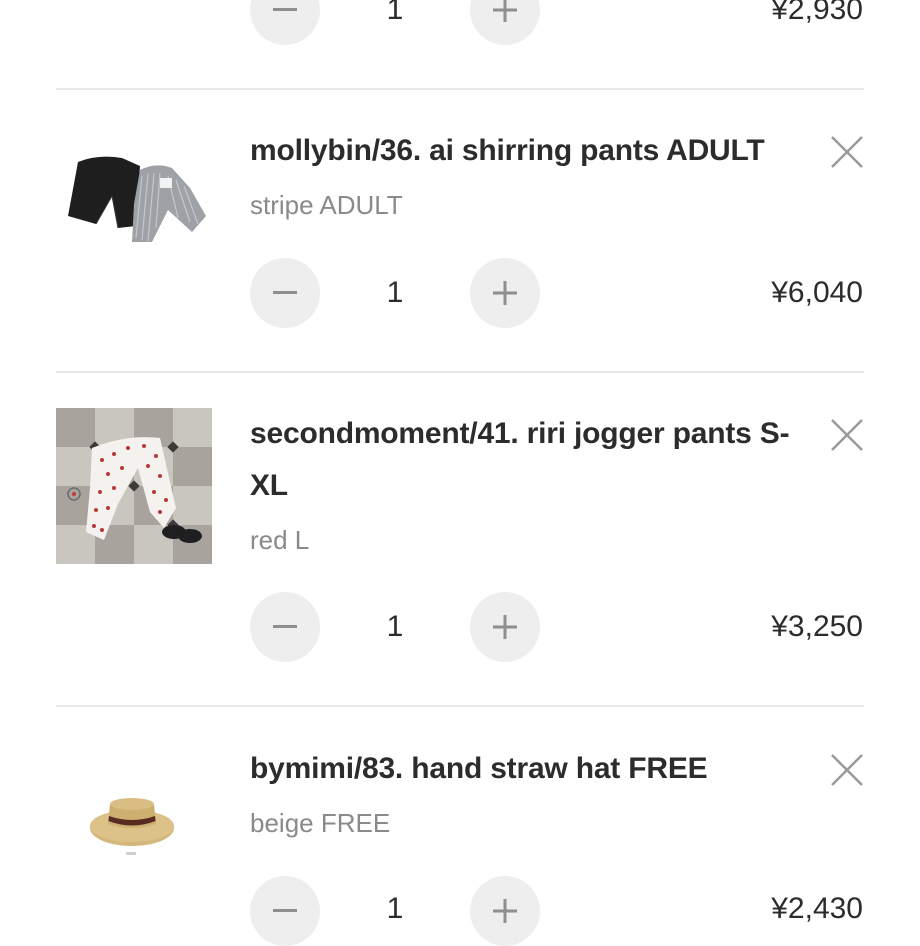 The height and width of the screenshot is (946, 920). I want to click on pants-image, so click(134, 196).